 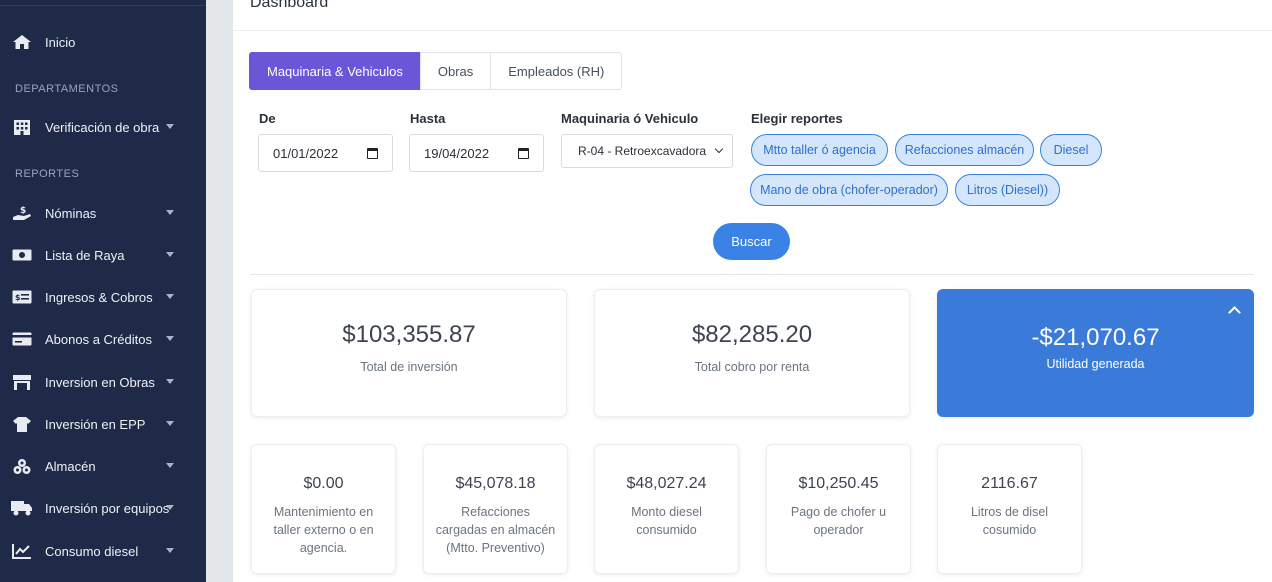 I want to click on sidebar-divider, so click(x=103, y=5).